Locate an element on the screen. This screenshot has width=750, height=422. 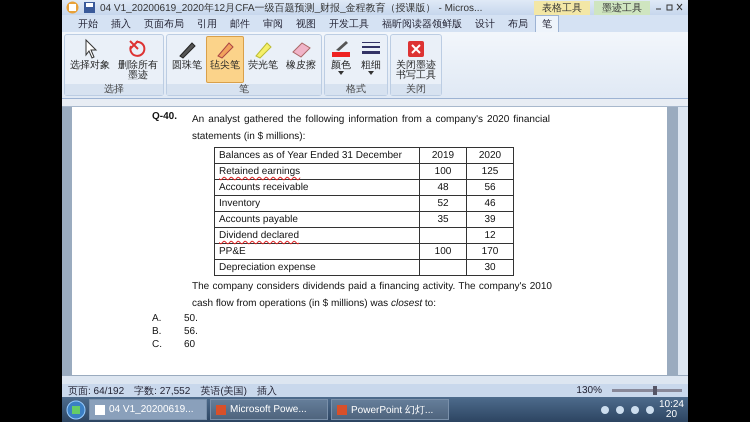
ribbon-tab: 开发工具 is located at coordinates (349, 24).